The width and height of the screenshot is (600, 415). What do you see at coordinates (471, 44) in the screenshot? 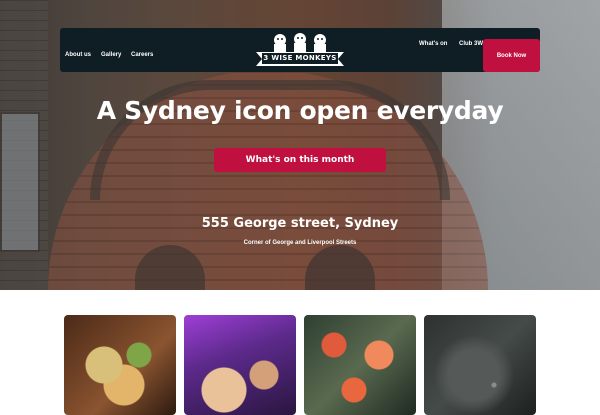
I see `nav-link-club-3w: Club 3W` at bounding box center [471, 44].